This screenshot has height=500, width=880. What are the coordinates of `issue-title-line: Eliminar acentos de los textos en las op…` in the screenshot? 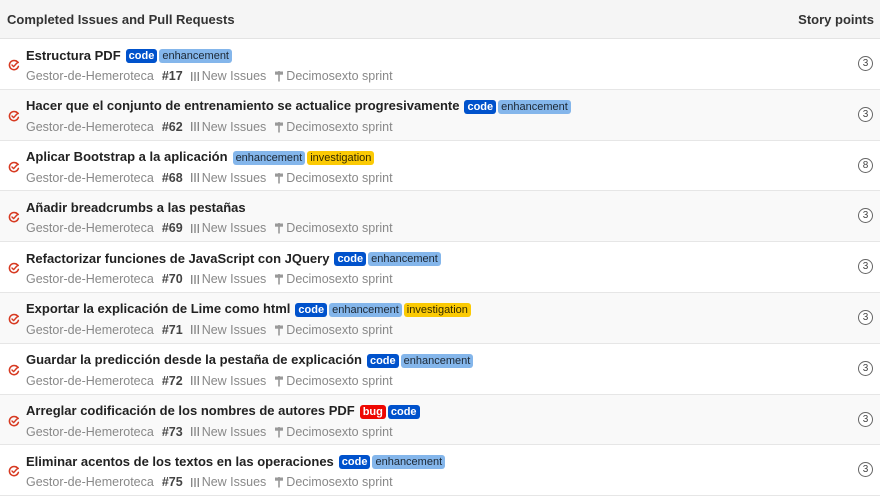 It's located at (453, 461).